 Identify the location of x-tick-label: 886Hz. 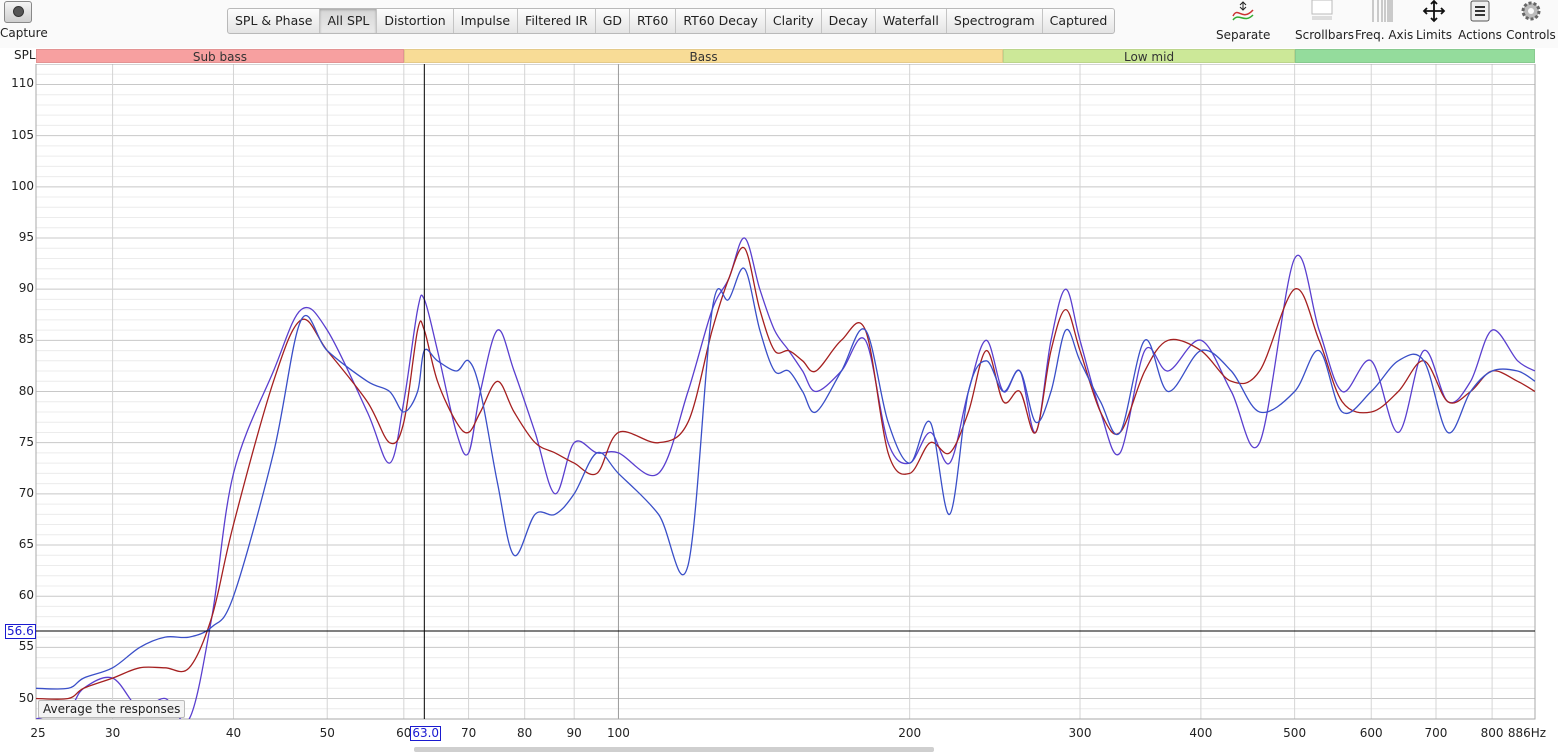
(1527, 733).